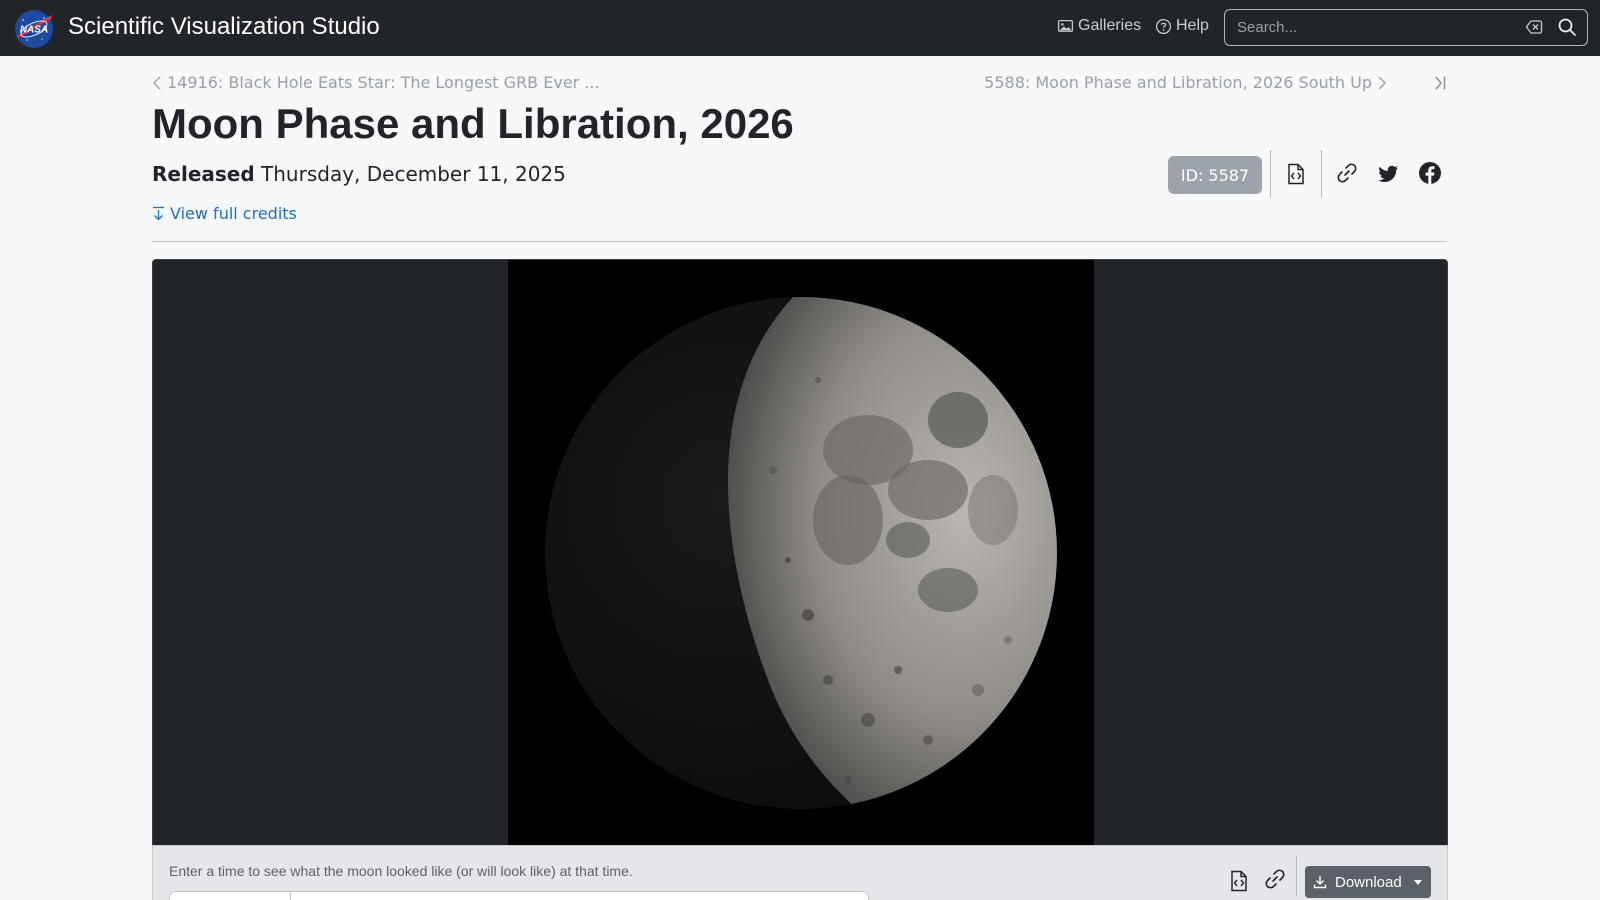 The width and height of the screenshot is (1600, 900). Describe the element at coordinates (1382, 82) in the screenshot. I see `chevron-right-icon` at that location.